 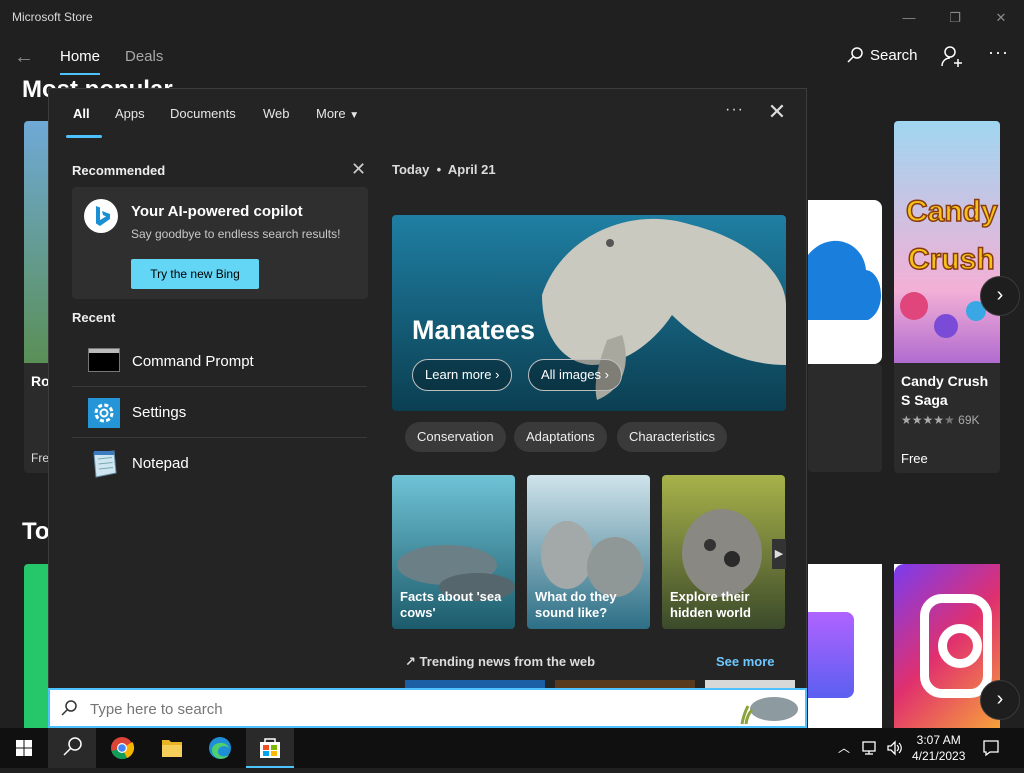 I want to click on edge-taskbar-button, so click(x=220, y=748).